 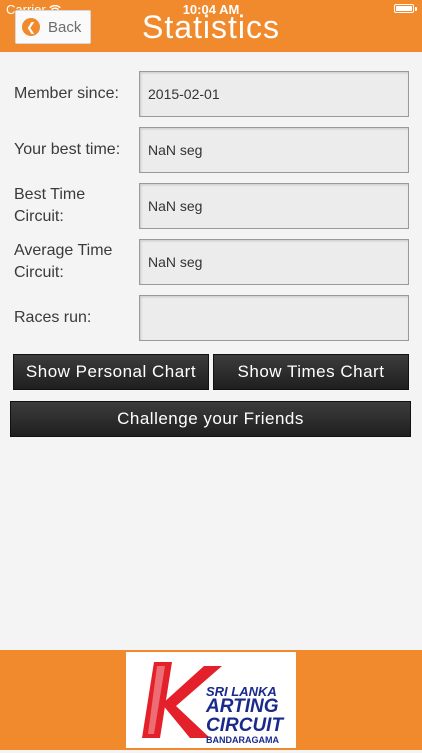 I want to click on best-time-field: NaN seg, so click(x=274, y=150).